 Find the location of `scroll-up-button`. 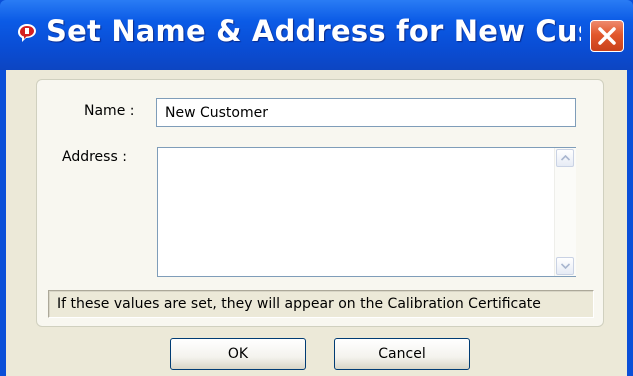

scroll-up-button is located at coordinates (565, 158).